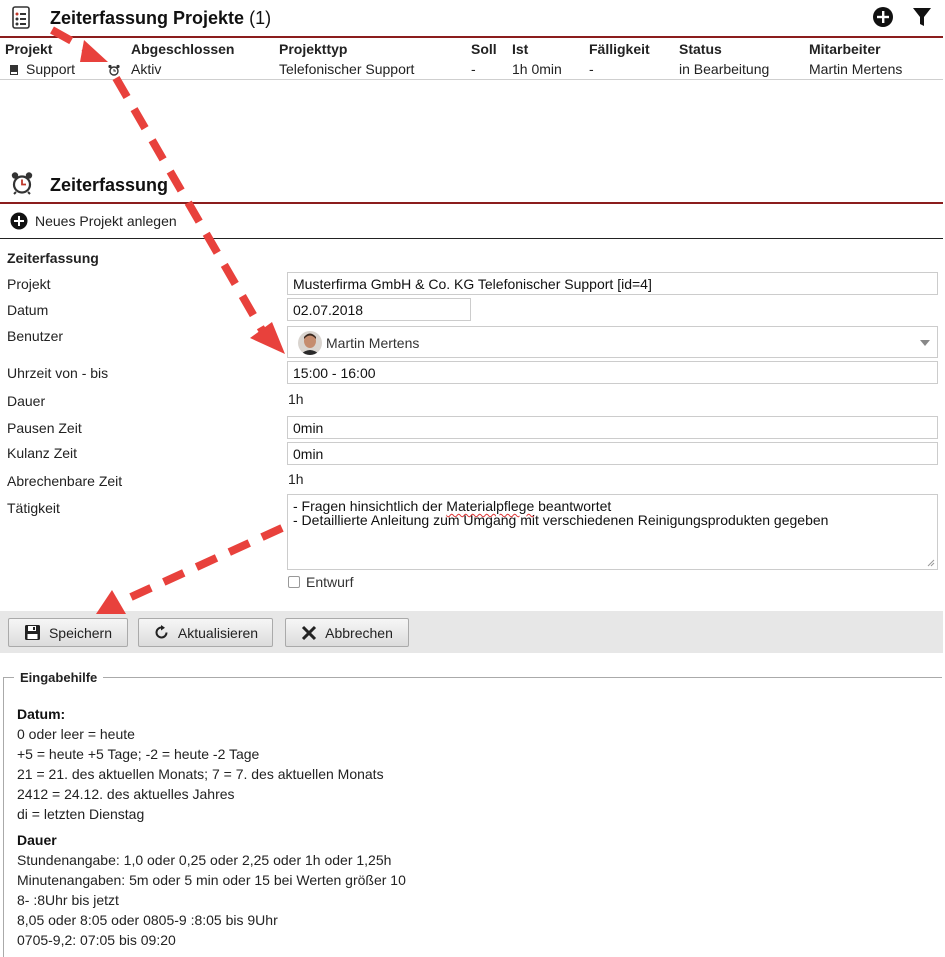 The image size is (945, 957). What do you see at coordinates (81, 814) in the screenshot?
I see `help-datum-line: di = letzten Dienstag` at bounding box center [81, 814].